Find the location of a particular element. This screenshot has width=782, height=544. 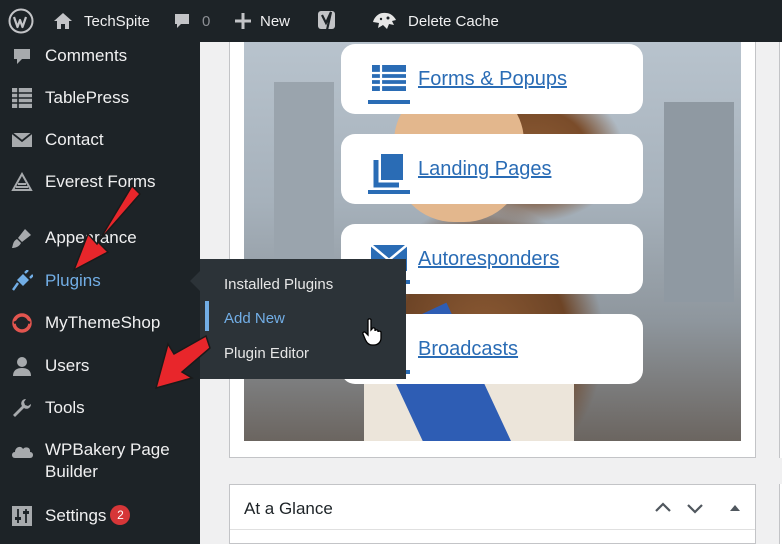

promo-card-forms: Forms & Popups is located at coordinates (492, 79).